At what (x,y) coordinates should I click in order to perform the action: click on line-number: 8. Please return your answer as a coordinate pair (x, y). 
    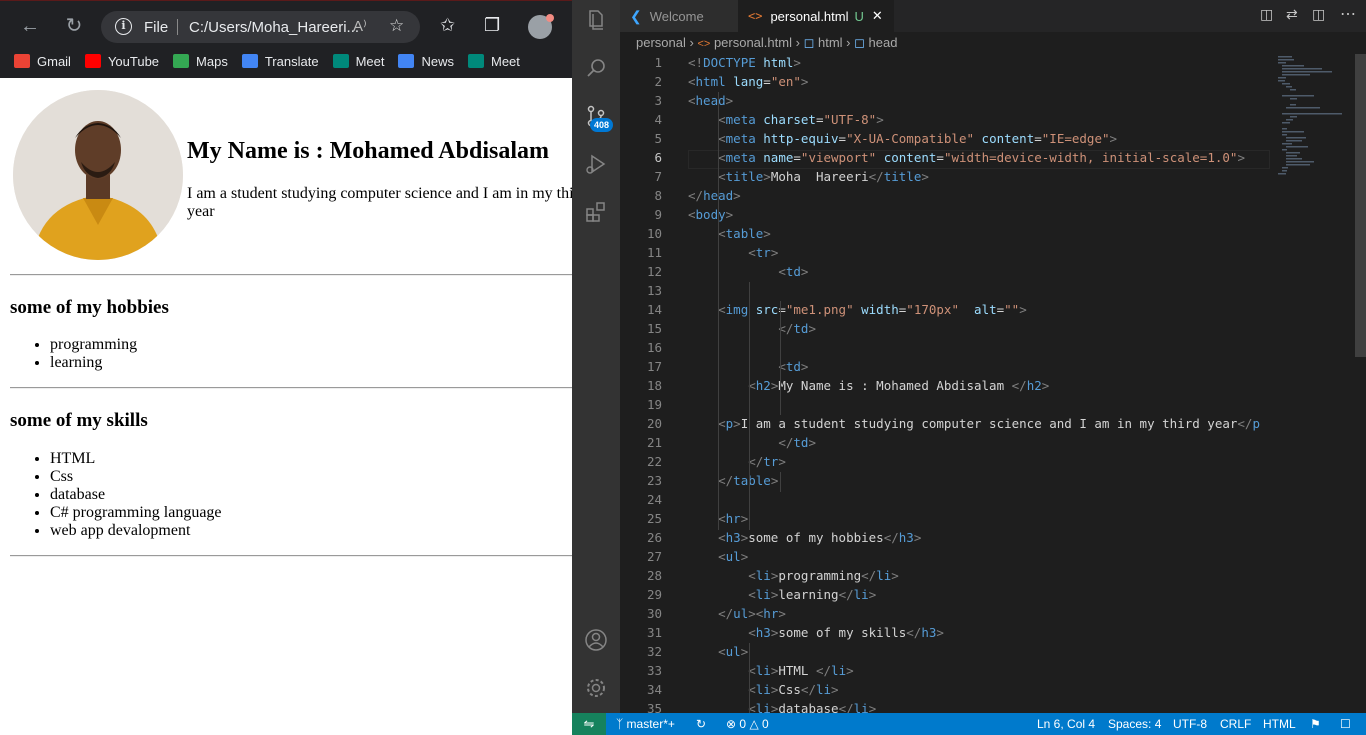
    Looking at the image, I should click on (658, 195).